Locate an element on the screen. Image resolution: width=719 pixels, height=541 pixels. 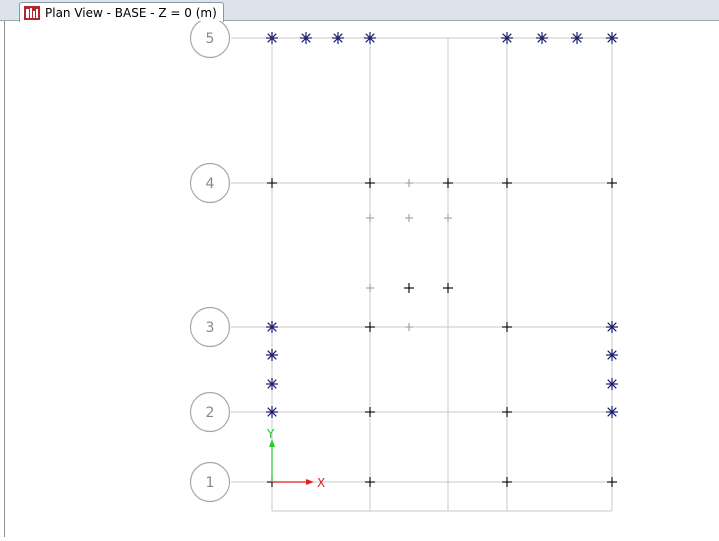
grid-bubble-label: 4 is located at coordinates (210, 184).